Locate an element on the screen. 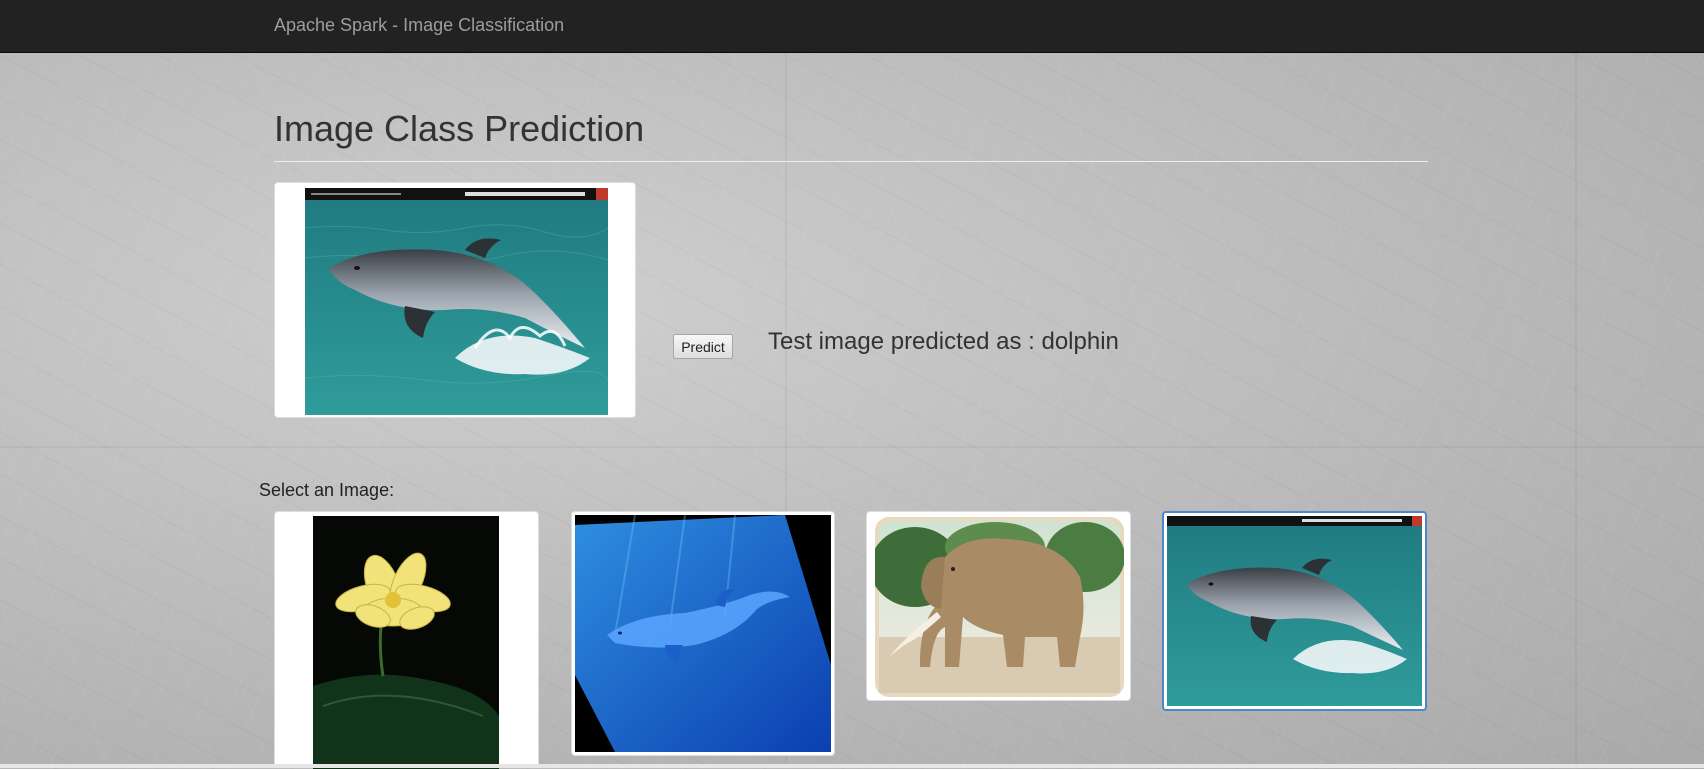  gallery-thumb-elephant is located at coordinates (998, 606).